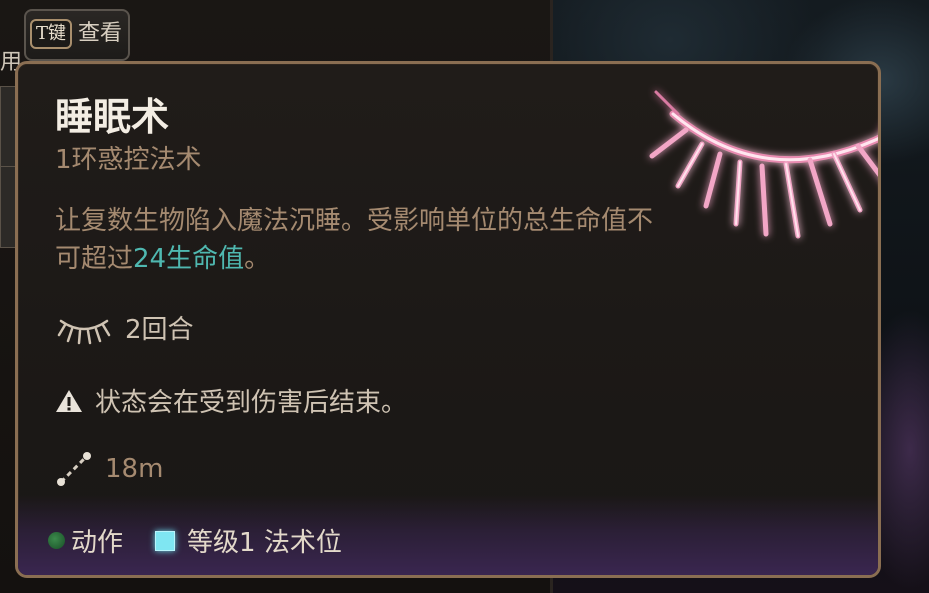 Image resolution: width=929 pixels, height=593 pixels. Describe the element at coordinates (165, 540) in the screenshot. I see `spell-slot-icon` at that location.